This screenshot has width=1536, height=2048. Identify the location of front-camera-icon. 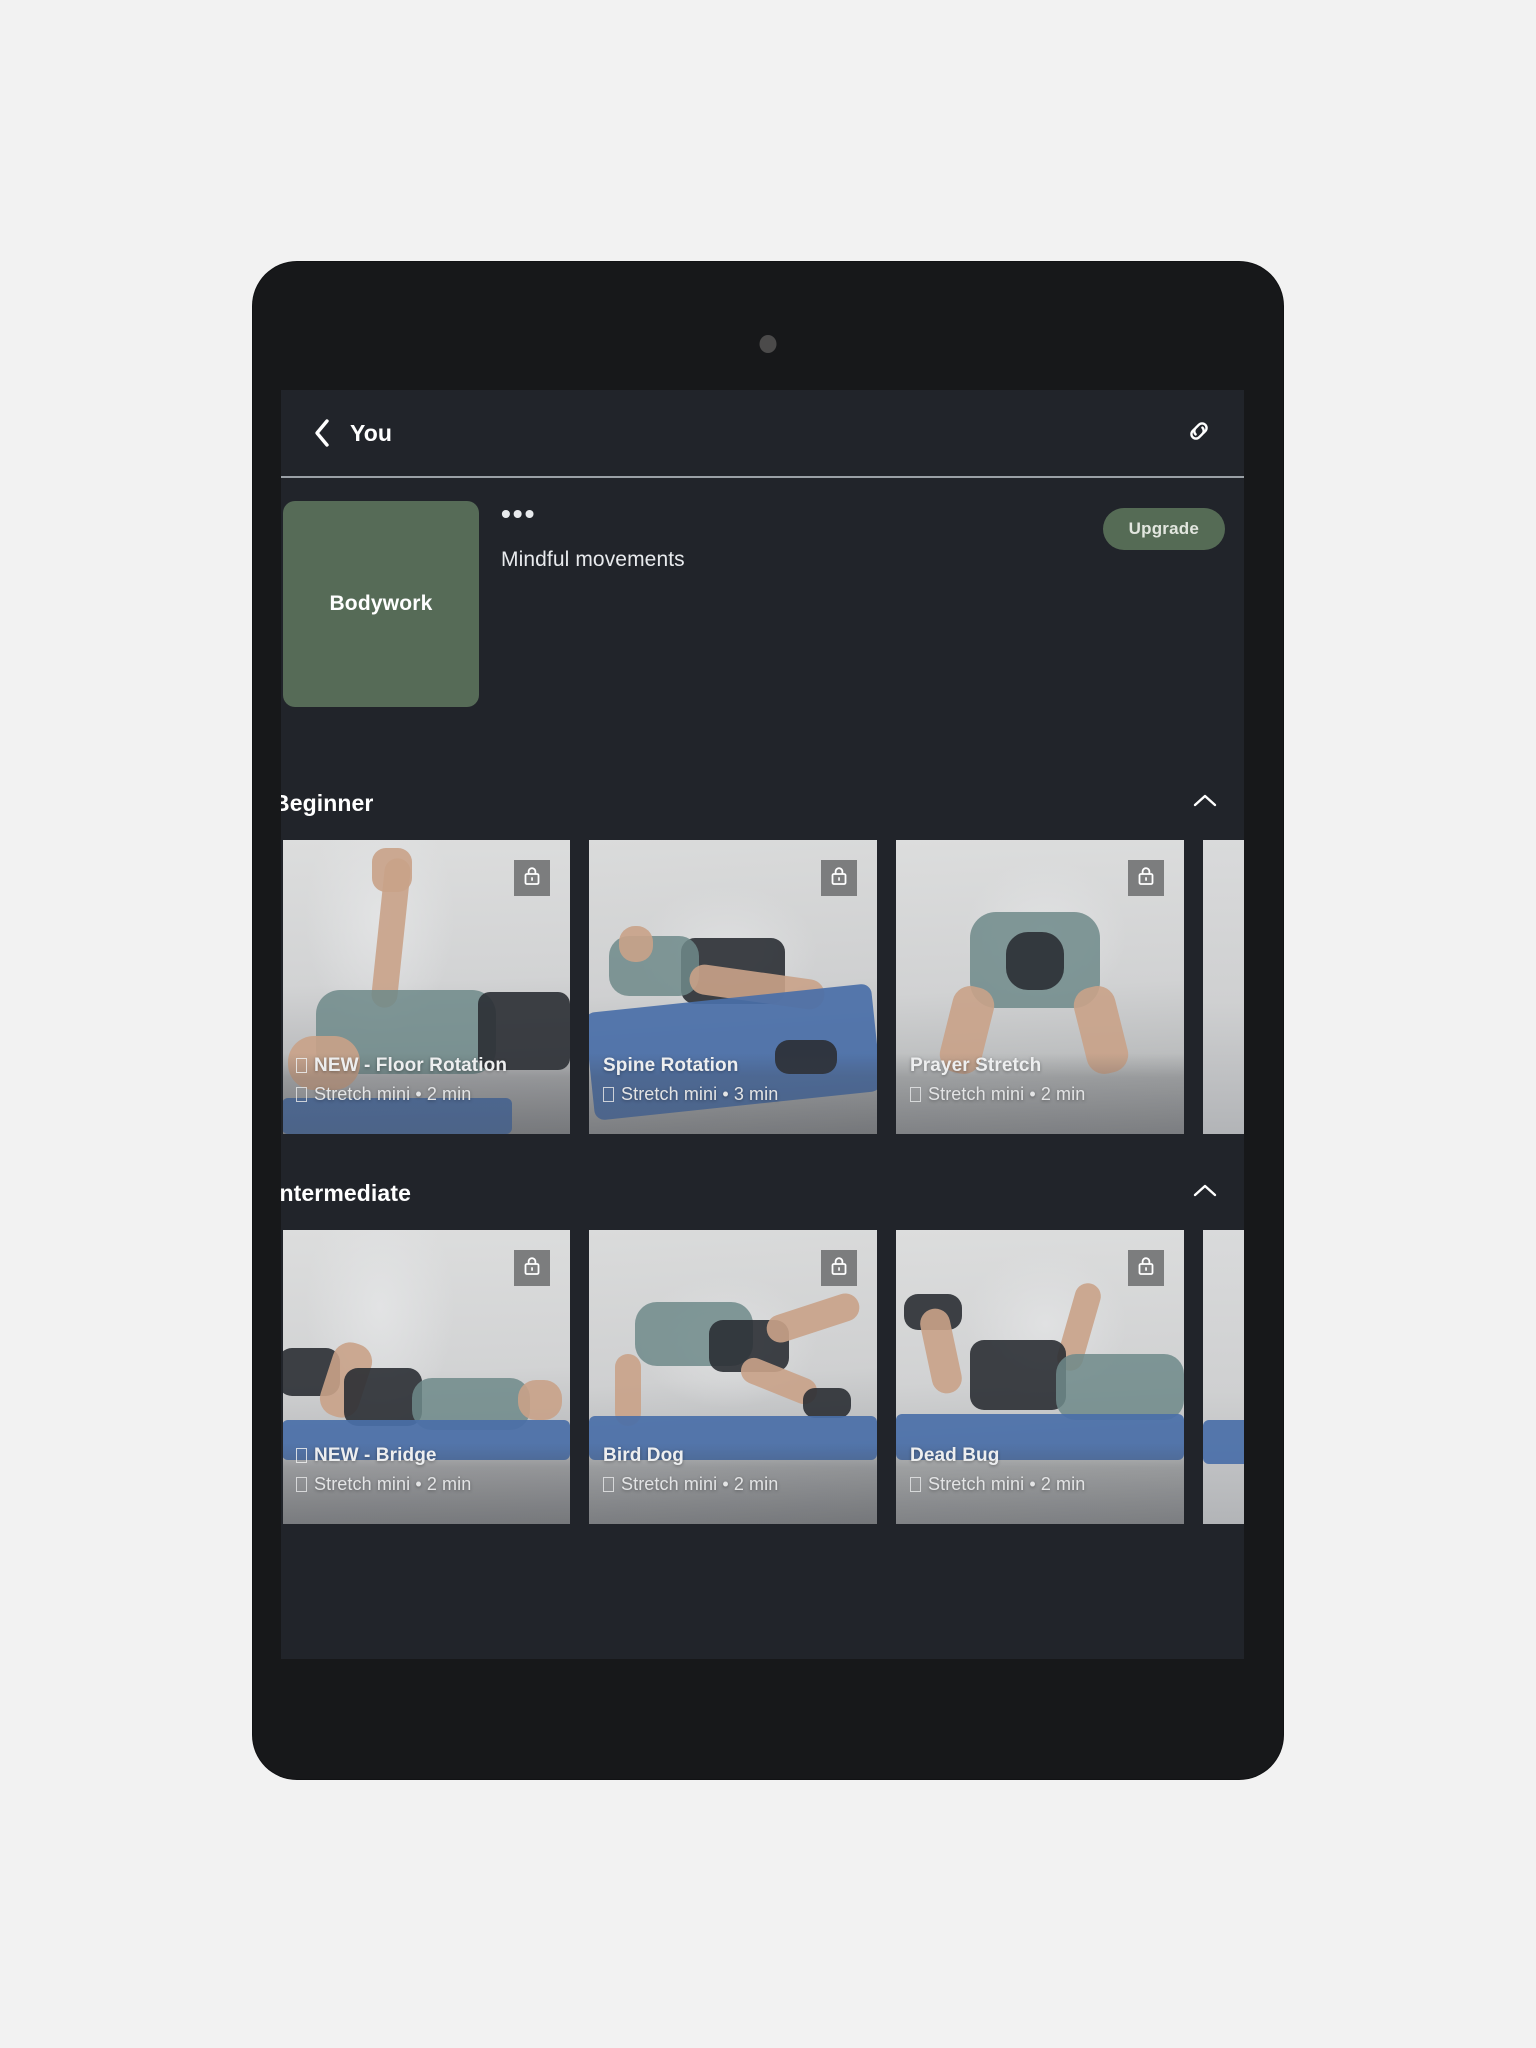
(768, 344).